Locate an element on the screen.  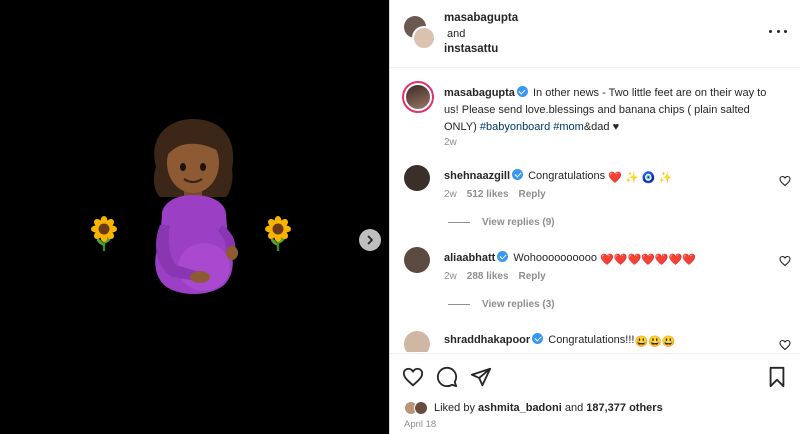
next-slide-button is located at coordinates (370, 240).